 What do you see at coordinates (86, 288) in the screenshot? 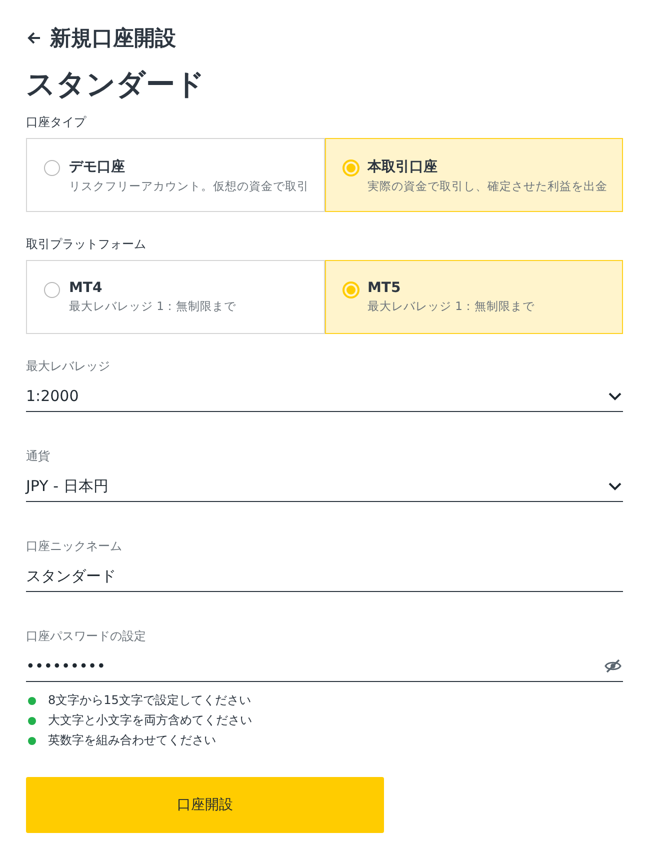
I see `option-title: MT4` at bounding box center [86, 288].